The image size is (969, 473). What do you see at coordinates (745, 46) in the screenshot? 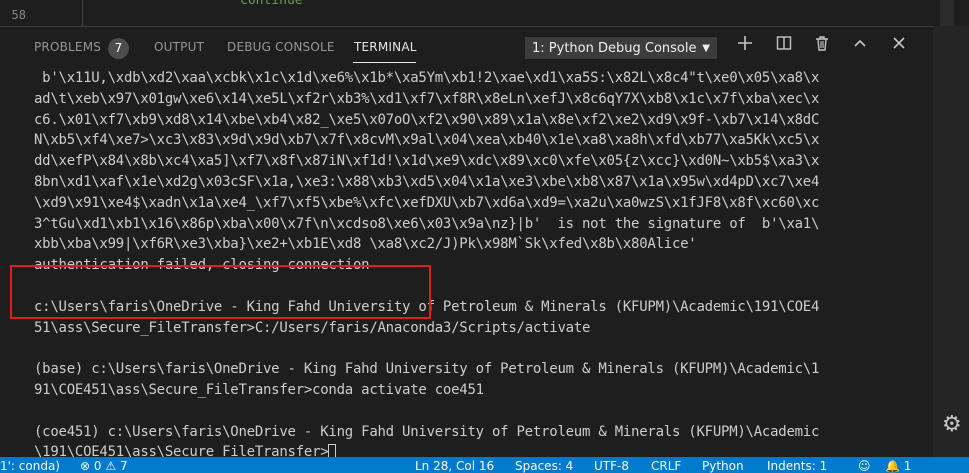
I see `plus-icon` at bounding box center [745, 46].